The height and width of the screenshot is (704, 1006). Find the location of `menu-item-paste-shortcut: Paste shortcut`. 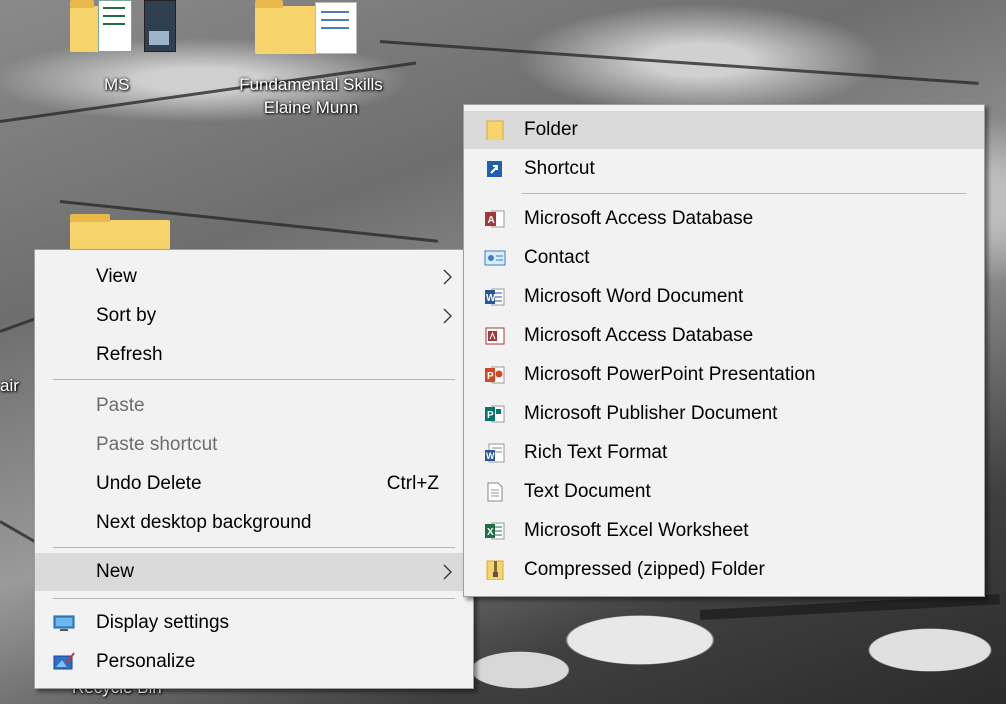

menu-item-paste-shortcut: Paste shortcut is located at coordinates (254, 445).